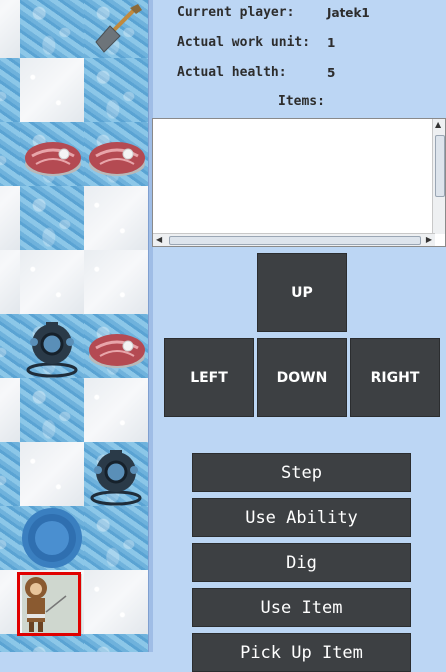 Image resolution: width=446 pixels, height=672 pixels. Describe the element at coordinates (331, 43) in the screenshot. I see `work-unit-value: 1` at that location.